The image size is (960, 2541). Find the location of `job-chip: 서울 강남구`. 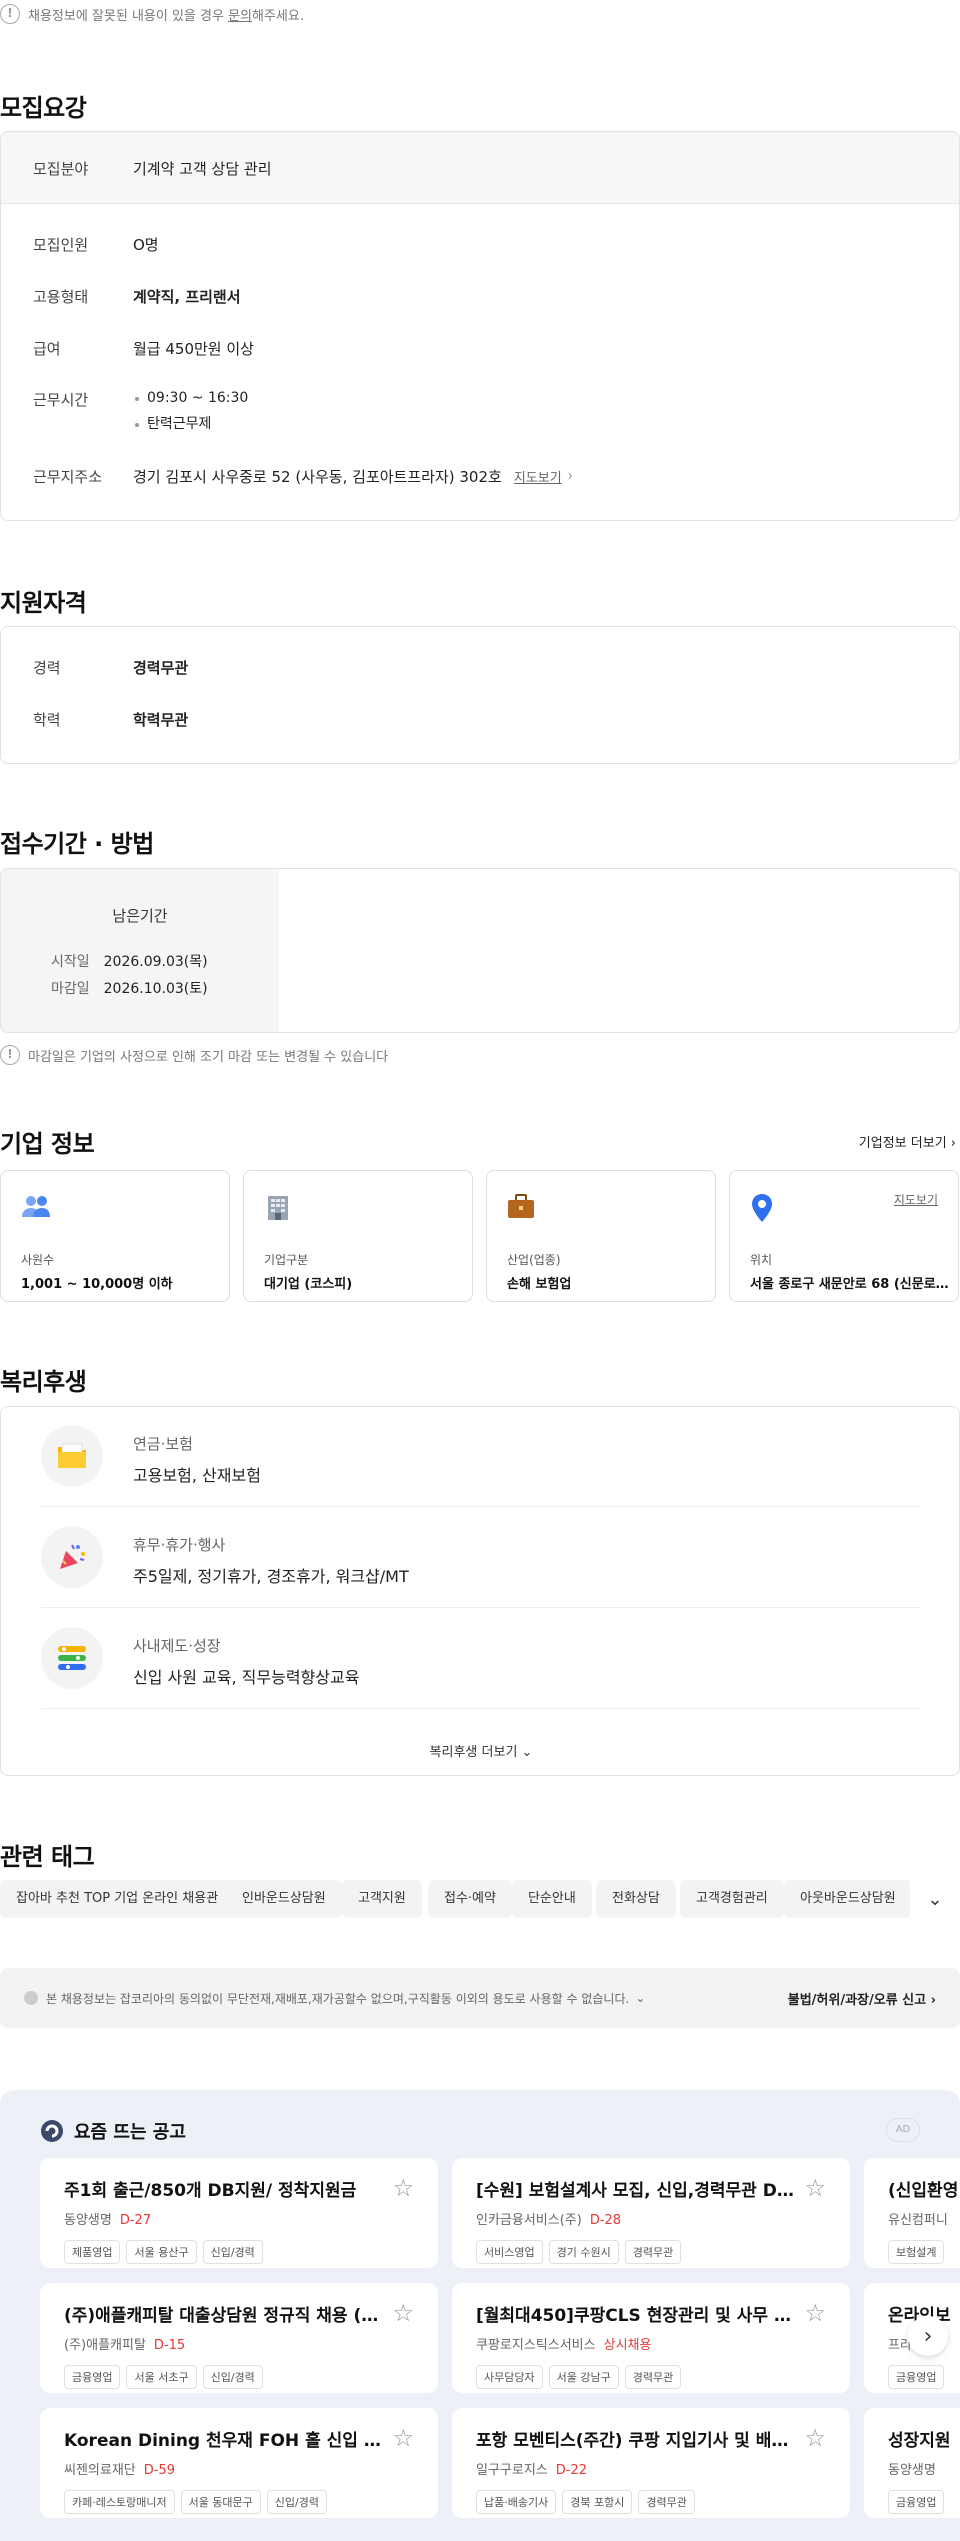

job-chip: 서울 강남구 is located at coordinates (583, 2377).